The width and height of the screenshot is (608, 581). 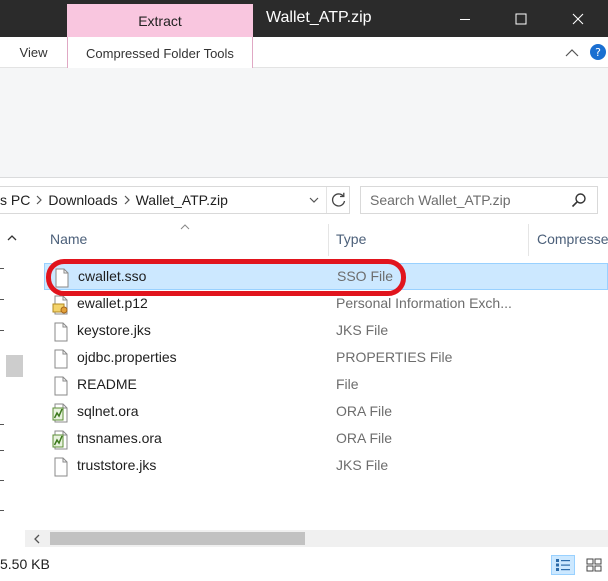 I want to click on nav-scroll-up-button, so click(x=12, y=237).